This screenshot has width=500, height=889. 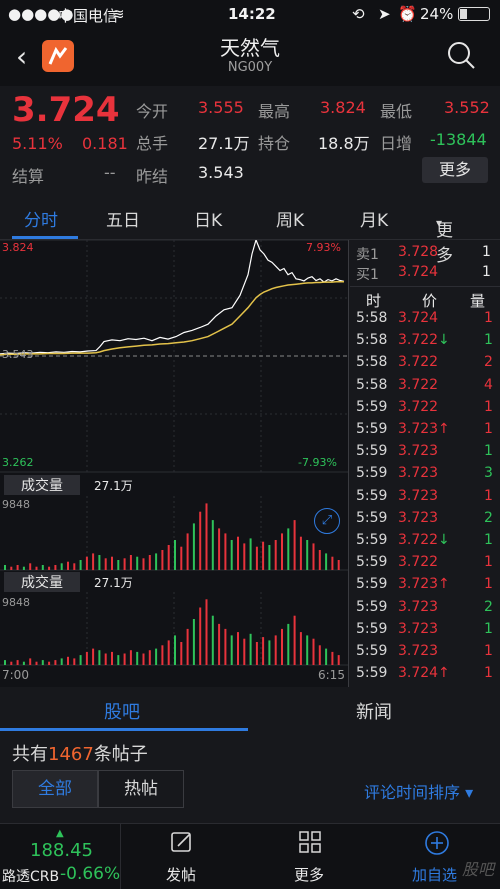 I want to click on y-axis-mid-label: 3.543, so click(x=18, y=354).